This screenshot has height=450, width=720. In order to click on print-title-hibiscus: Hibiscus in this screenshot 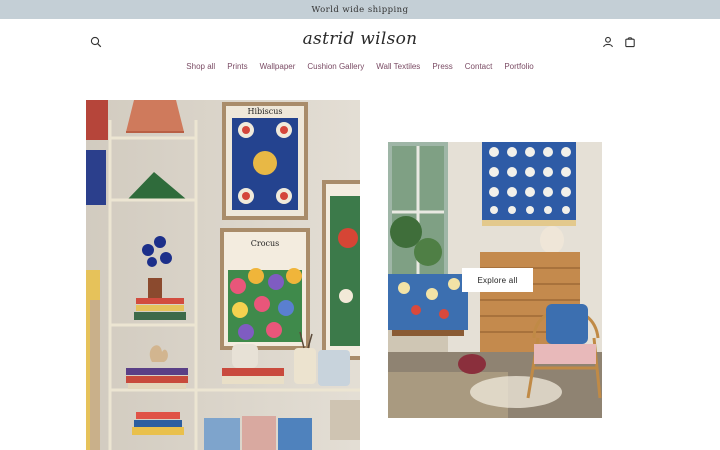, I will do `click(264, 111)`.